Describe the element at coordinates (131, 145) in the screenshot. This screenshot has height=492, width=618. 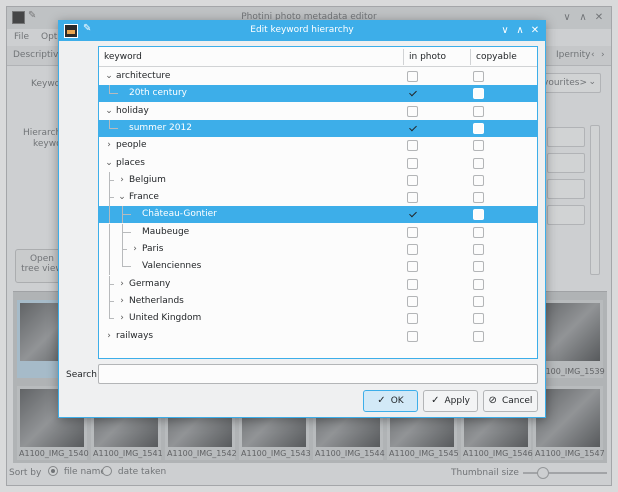
I see `tree-row-label: people` at that location.